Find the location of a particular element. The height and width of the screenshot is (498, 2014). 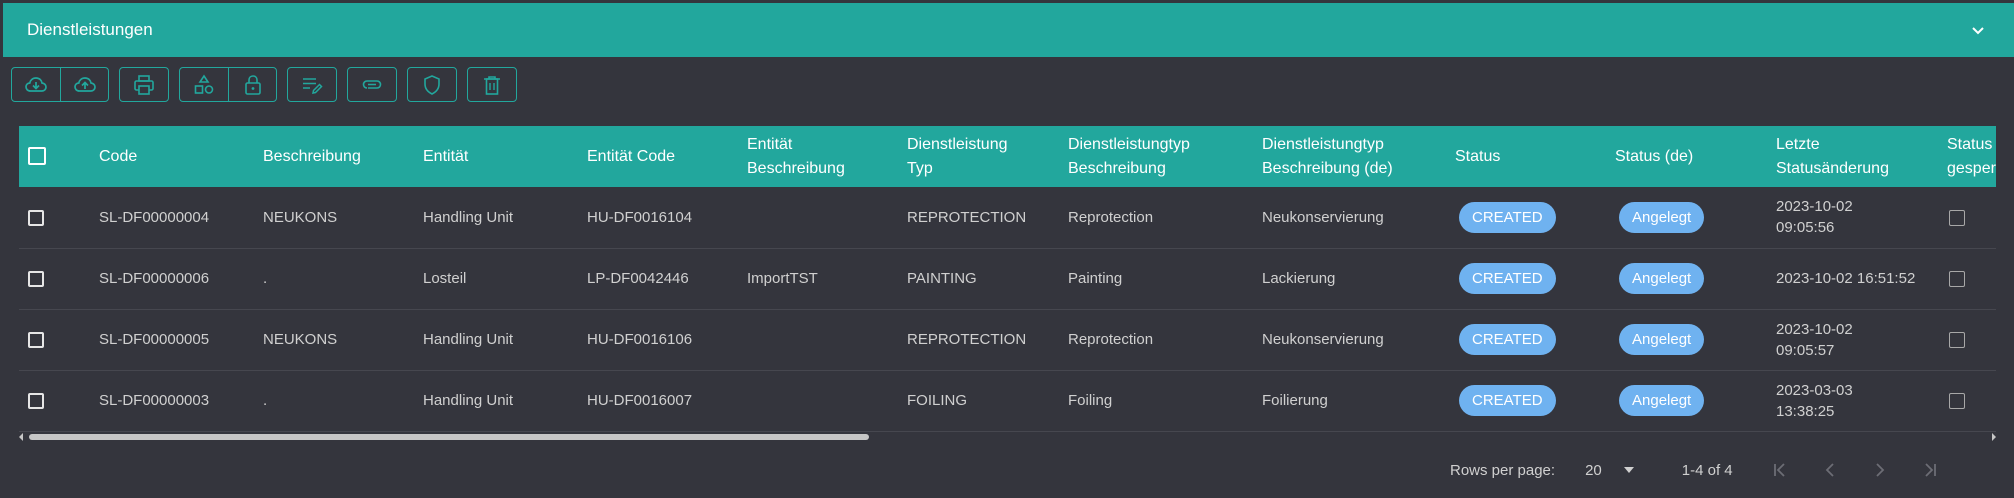

lock-button is located at coordinates (252, 84).